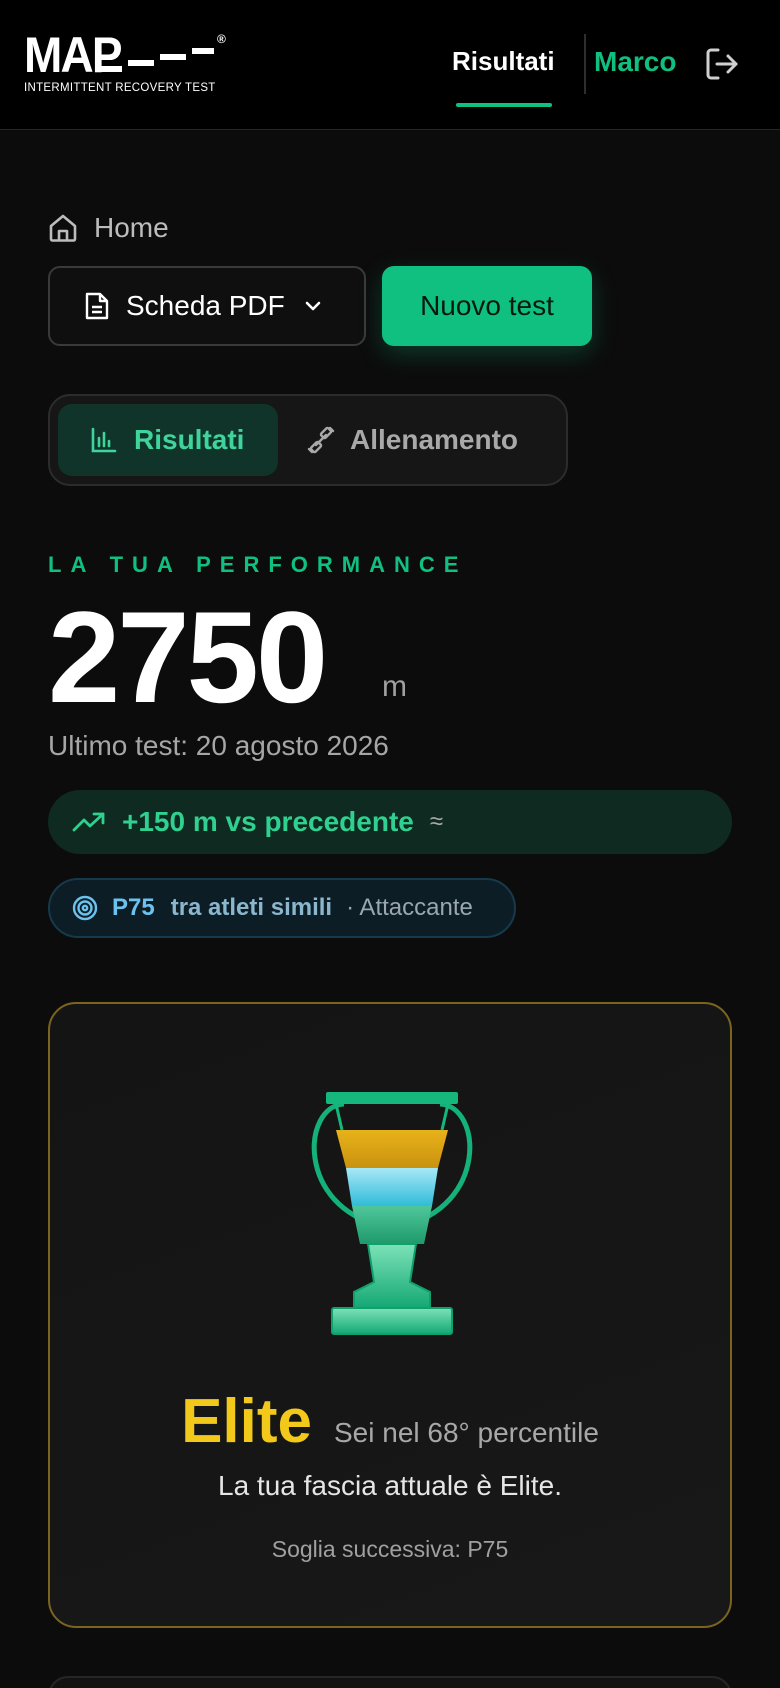 Image resolution: width=780 pixels, height=1688 pixels. I want to click on percentile-badge: P75 tra atleti simili · Attaccante, so click(282, 908).